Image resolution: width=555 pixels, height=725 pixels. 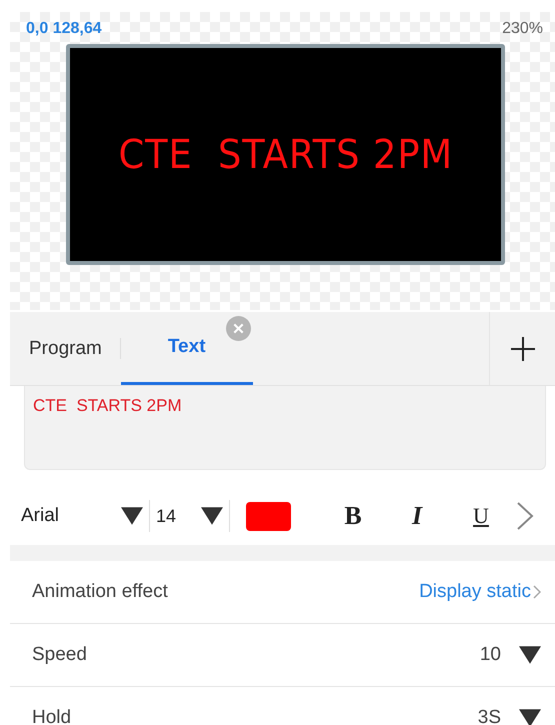 What do you see at coordinates (285, 428) in the screenshot?
I see `text-input-field: CTE STARTS 2PM` at bounding box center [285, 428].